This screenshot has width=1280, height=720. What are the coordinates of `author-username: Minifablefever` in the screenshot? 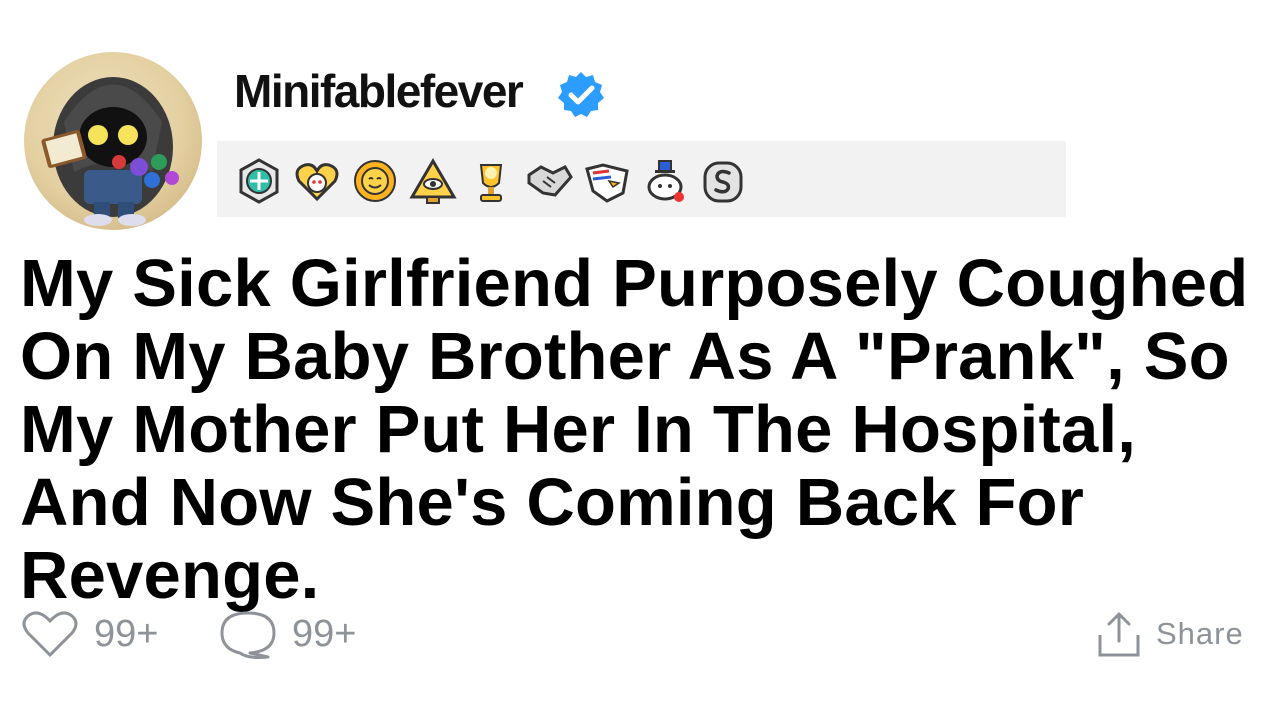 It's located at (379, 91).